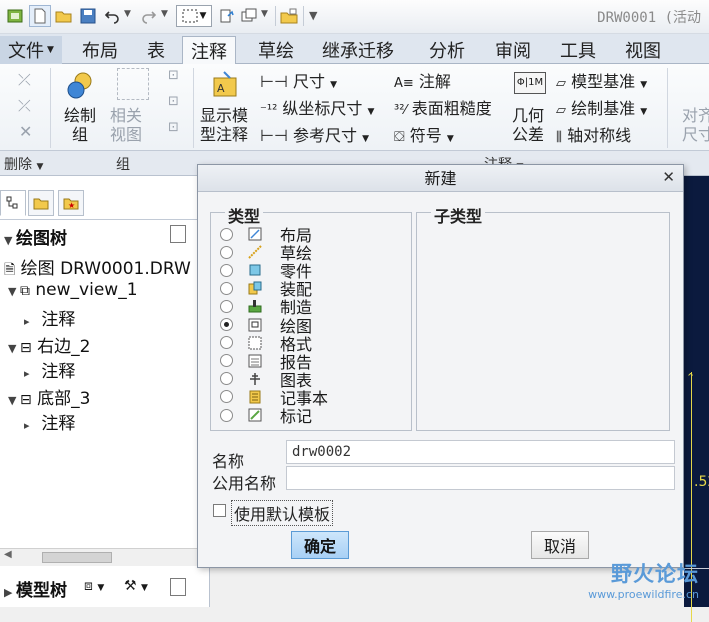 The height and width of the screenshot is (622, 709). What do you see at coordinates (458, 215) in the screenshot?
I see `subtype-label: 子类型` at bounding box center [458, 215].